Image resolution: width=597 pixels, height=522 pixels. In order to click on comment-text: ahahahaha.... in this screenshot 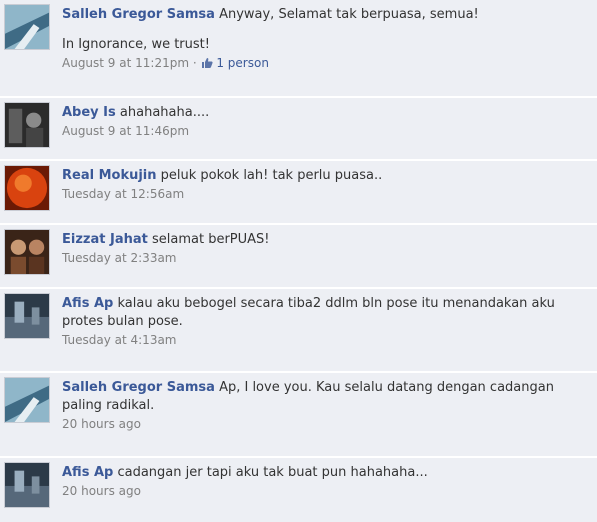, I will do `click(164, 112)`.